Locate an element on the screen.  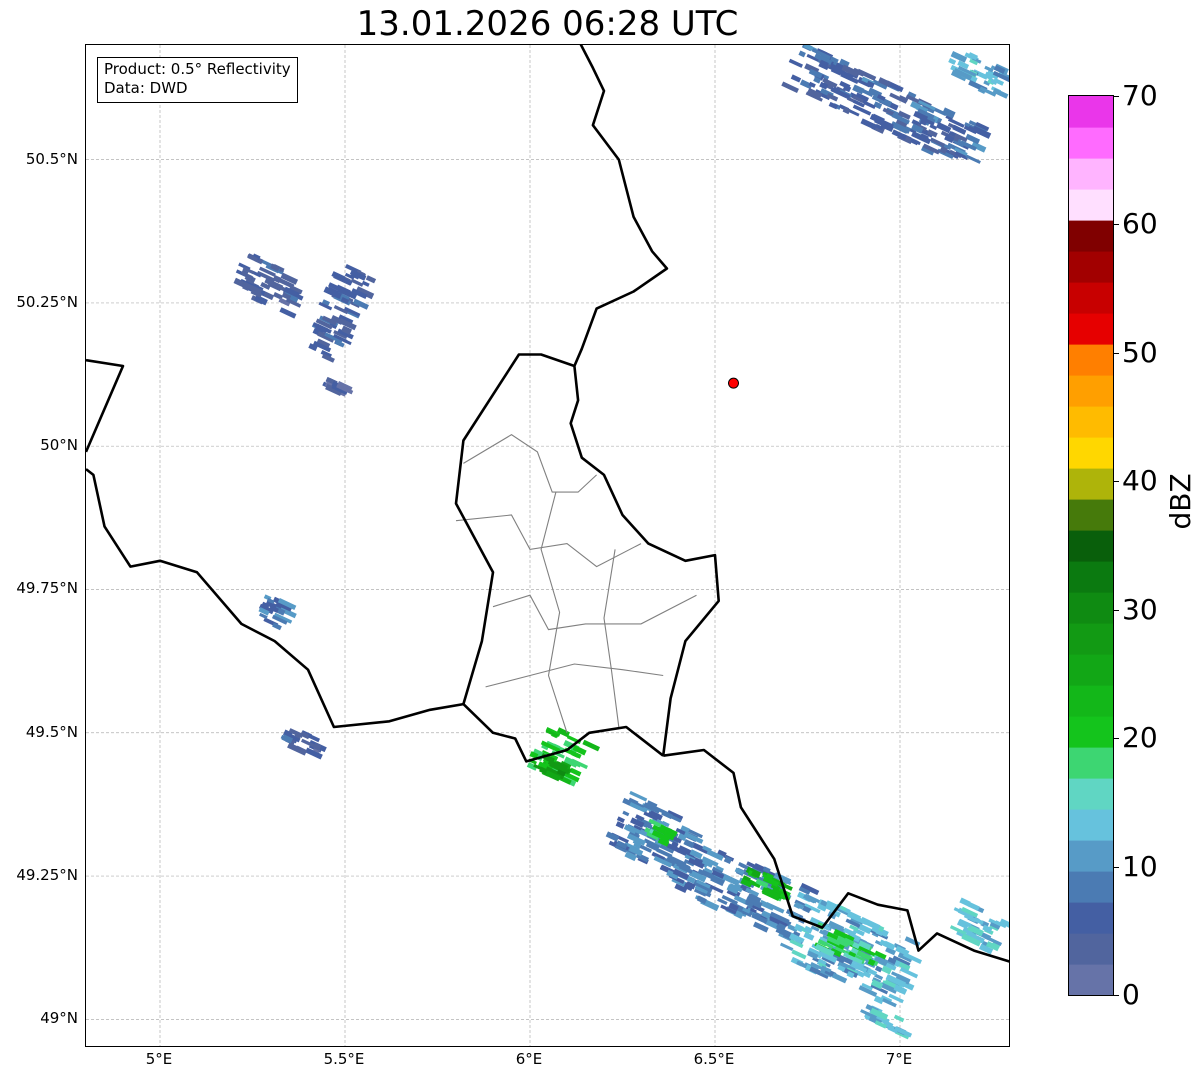
lon-tick-label: 6°E is located at coordinates (529, 1059).